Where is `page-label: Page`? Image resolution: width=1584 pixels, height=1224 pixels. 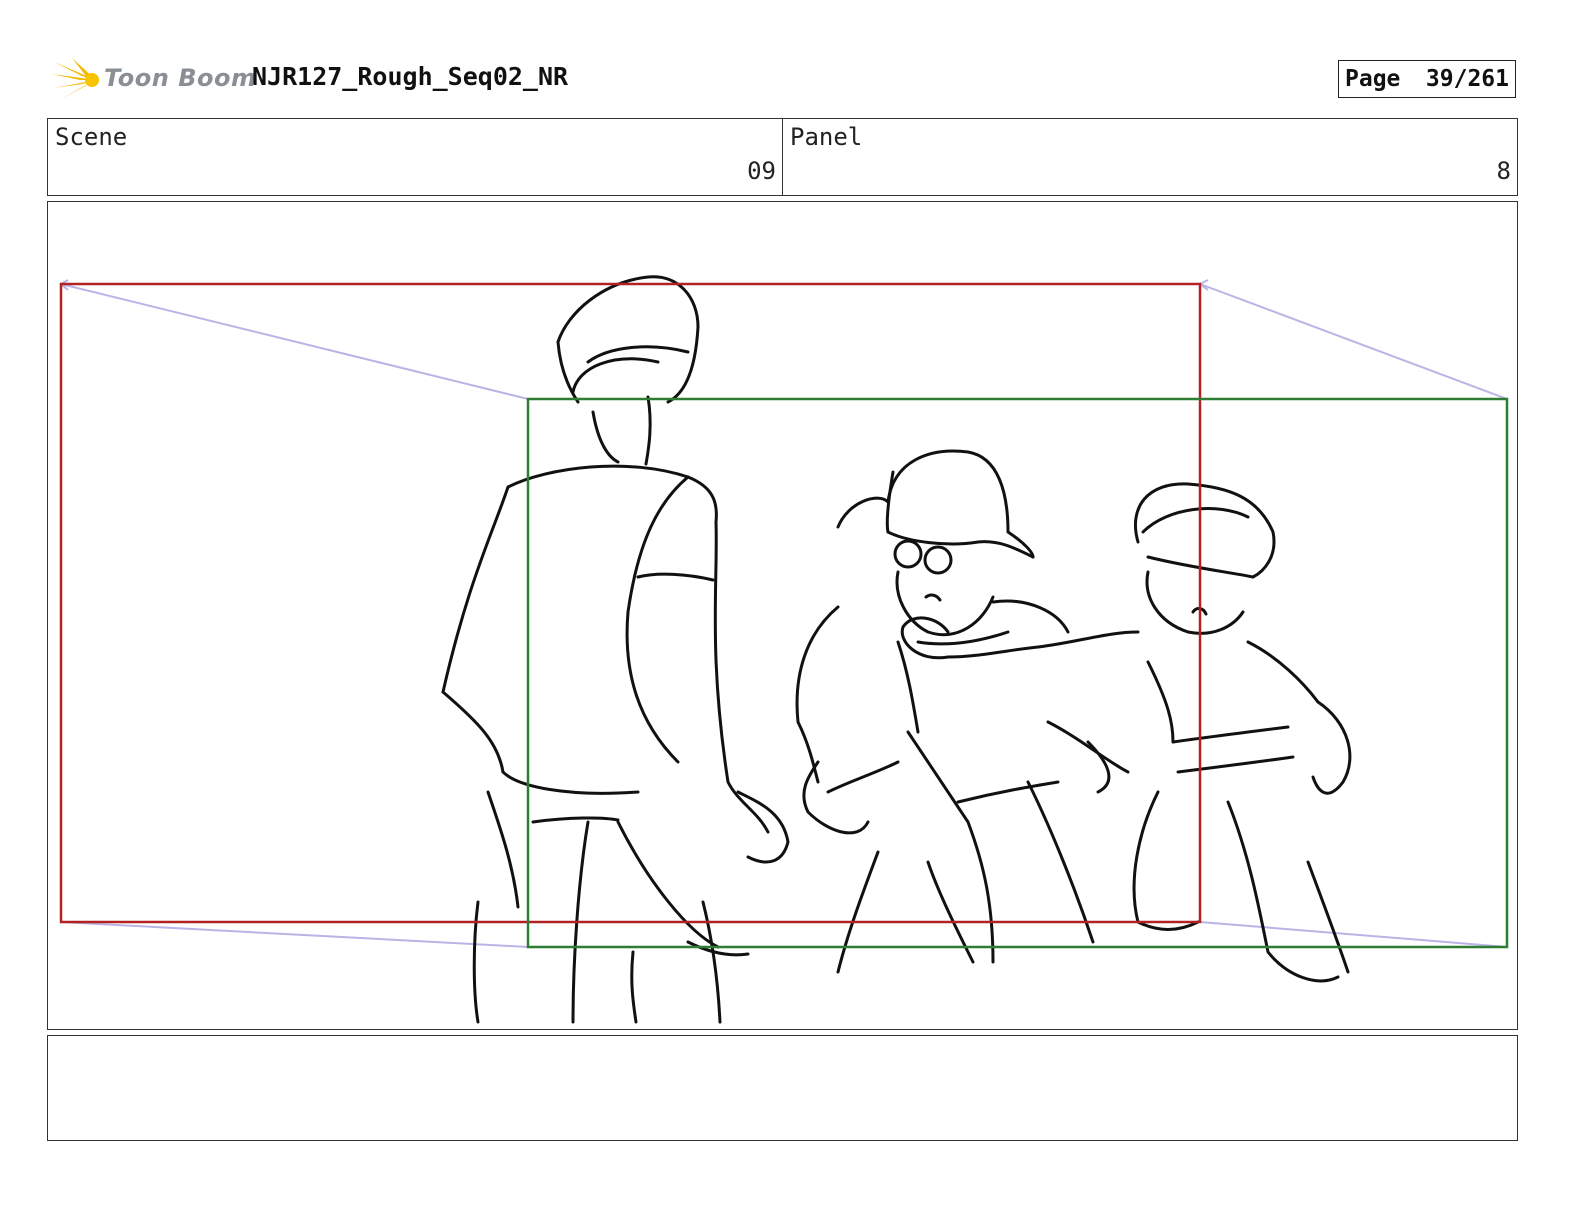
page-label: Page is located at coordinates (1373, 79).